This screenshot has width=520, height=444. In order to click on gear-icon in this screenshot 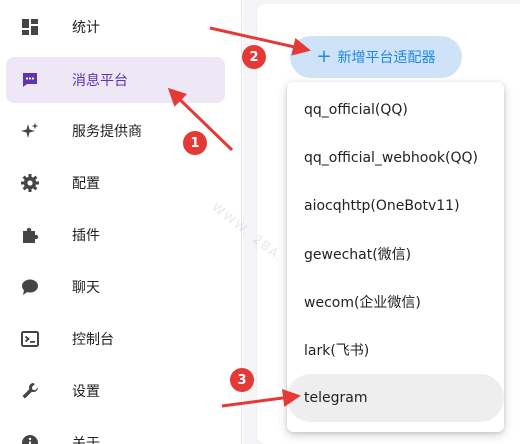, I will do `click(30, 183)`.